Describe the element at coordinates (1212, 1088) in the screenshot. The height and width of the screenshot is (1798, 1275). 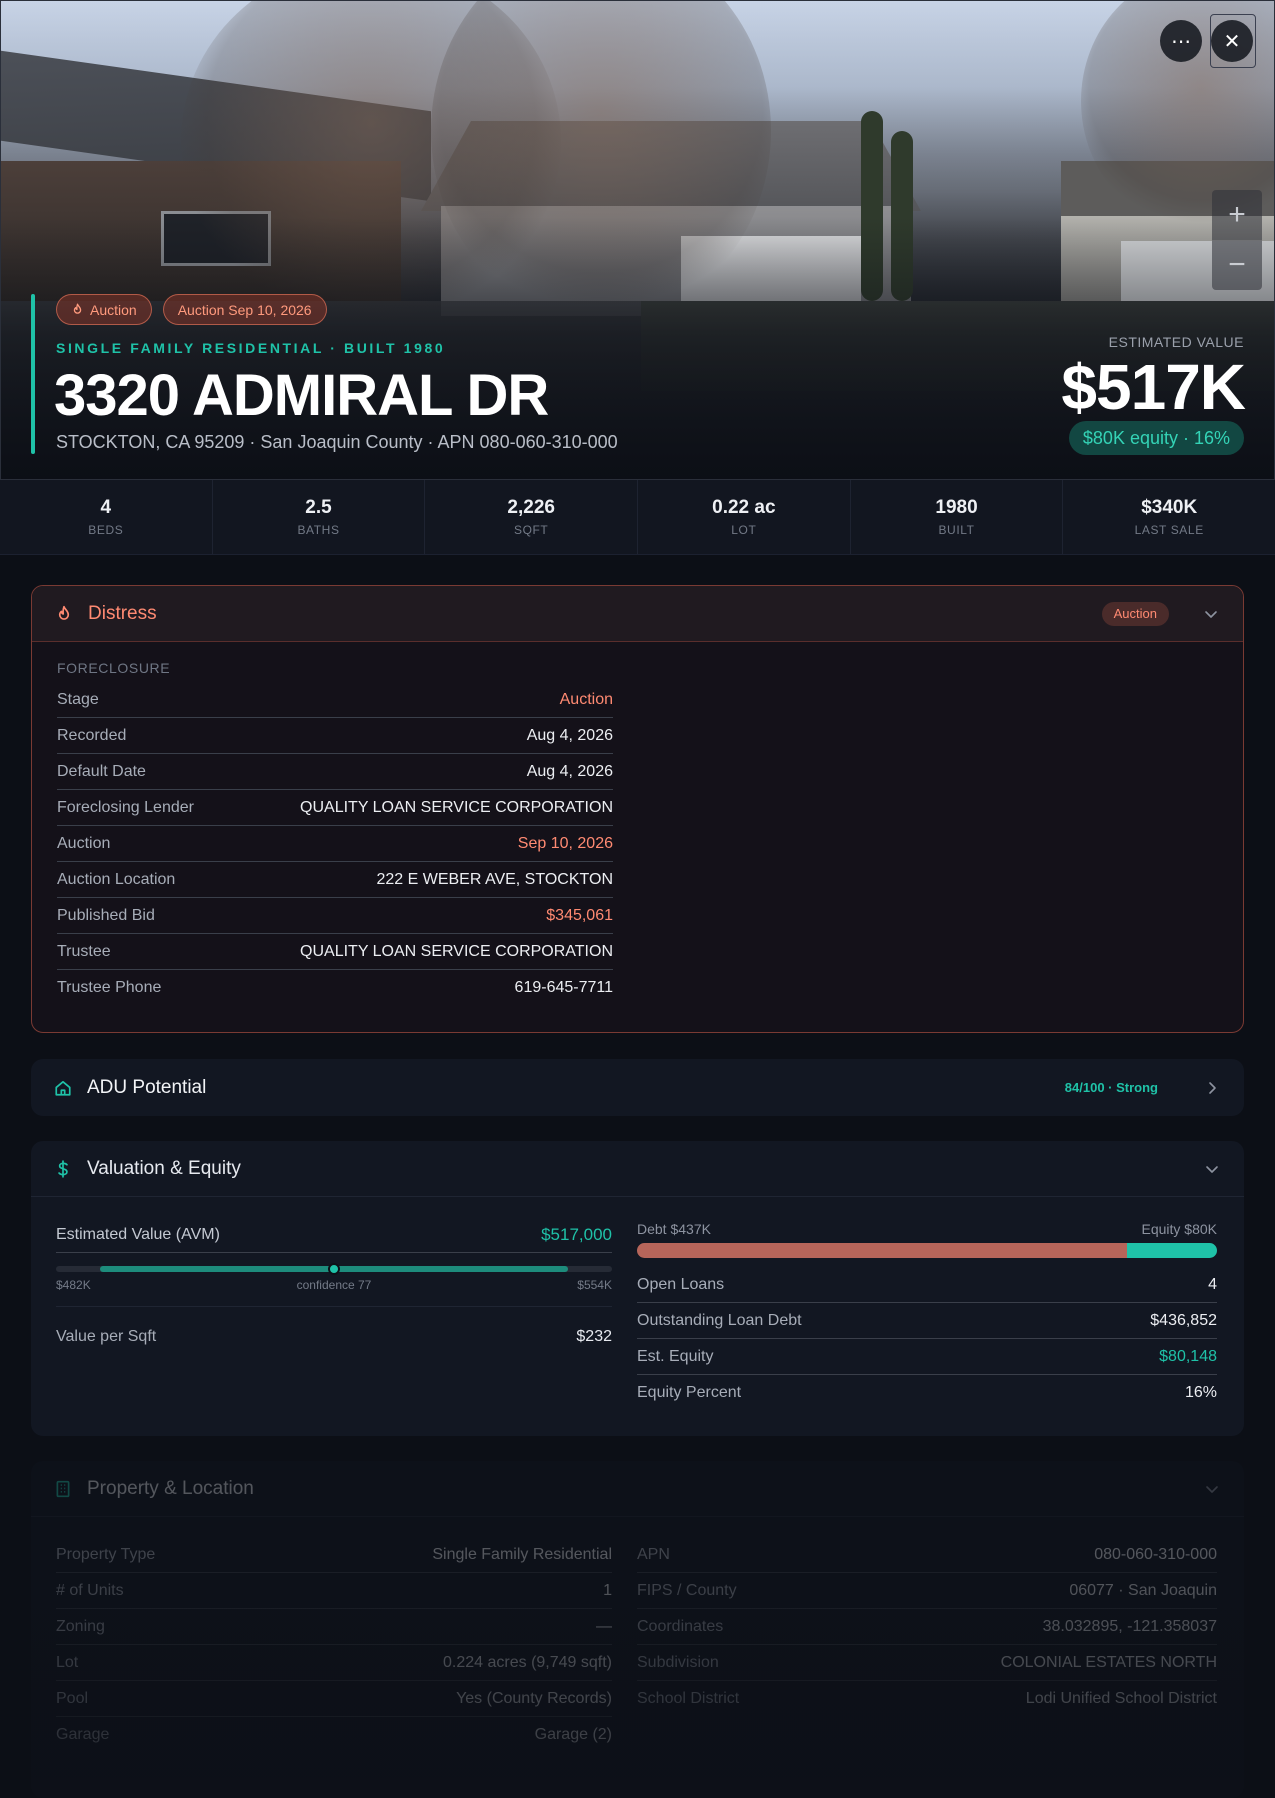
I see `chevron-right-icon` at that location.